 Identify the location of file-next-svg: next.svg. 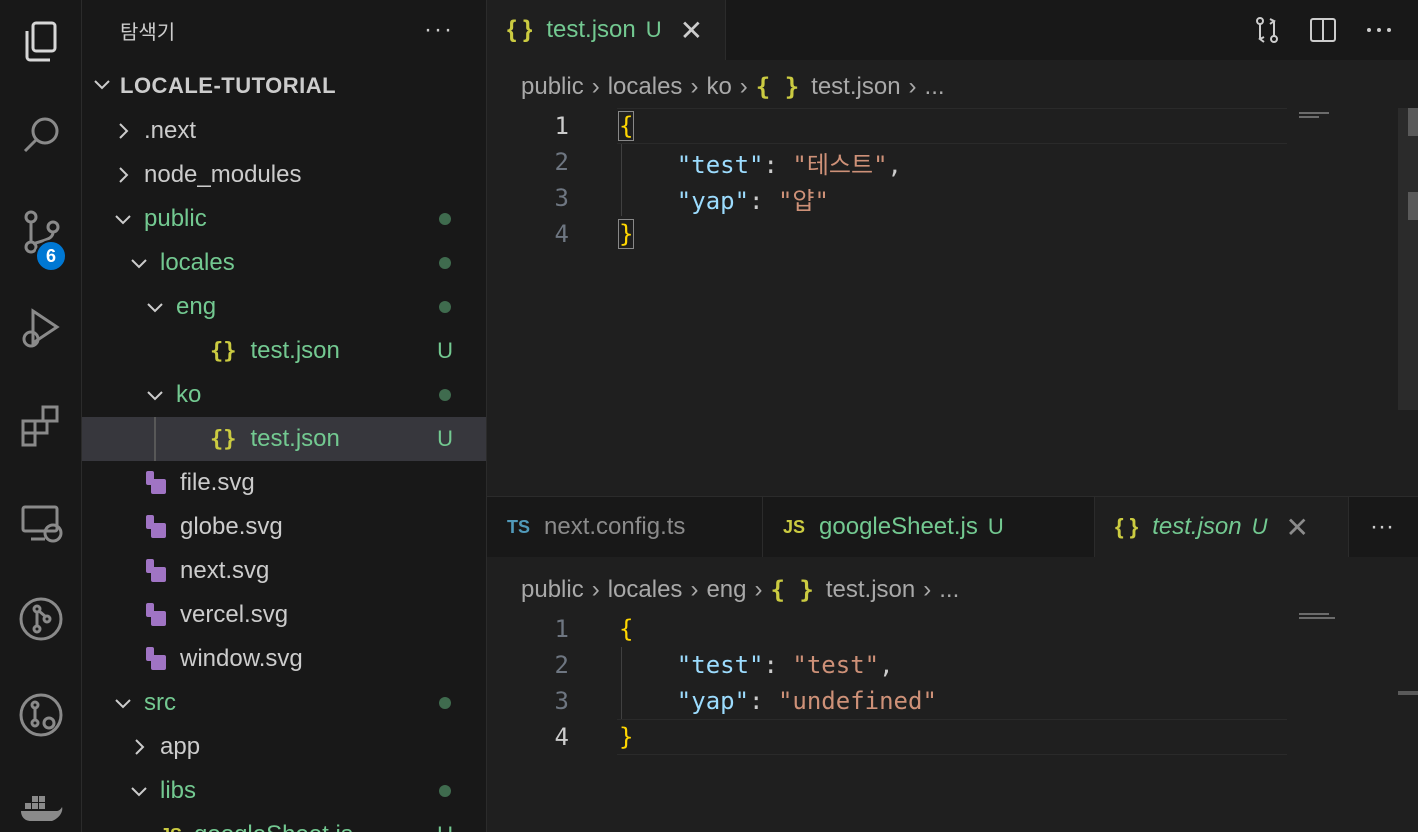
(284, 571).